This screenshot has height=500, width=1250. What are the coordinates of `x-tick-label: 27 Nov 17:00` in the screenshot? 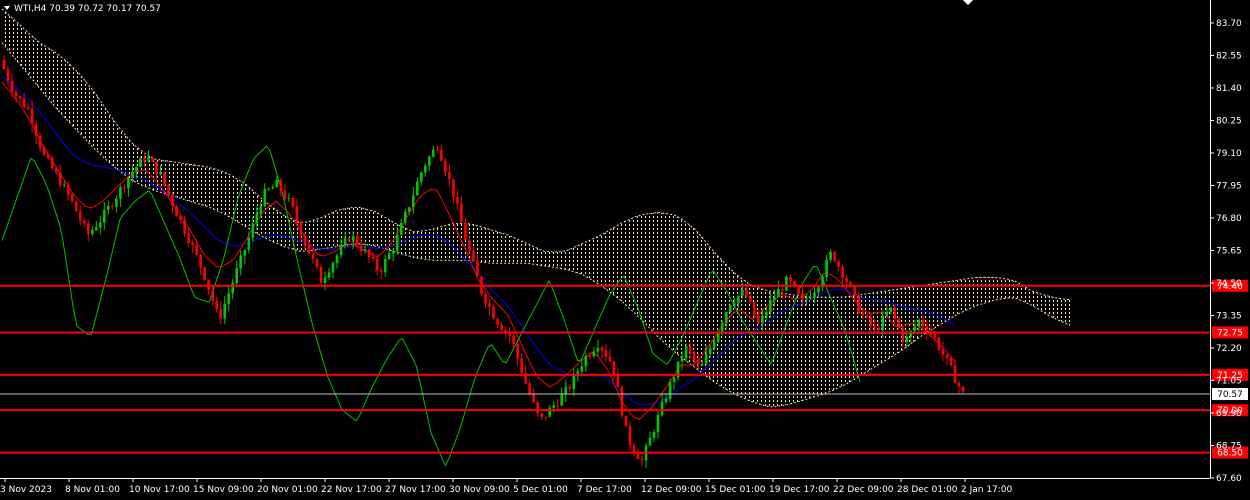 It's located at (415, 490).